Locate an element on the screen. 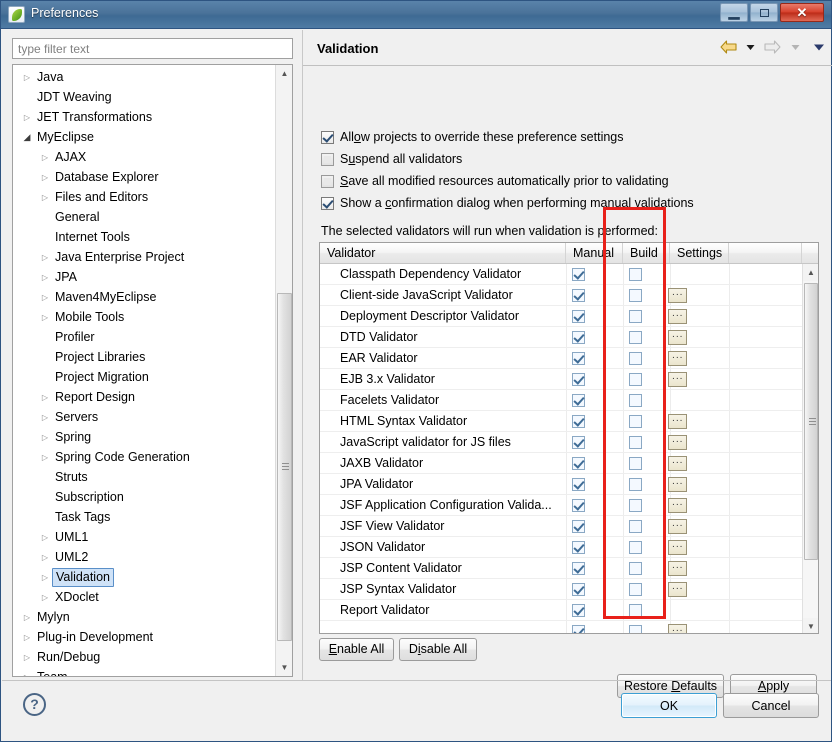  back-arrow-icon is located at coordinates (728, 47).